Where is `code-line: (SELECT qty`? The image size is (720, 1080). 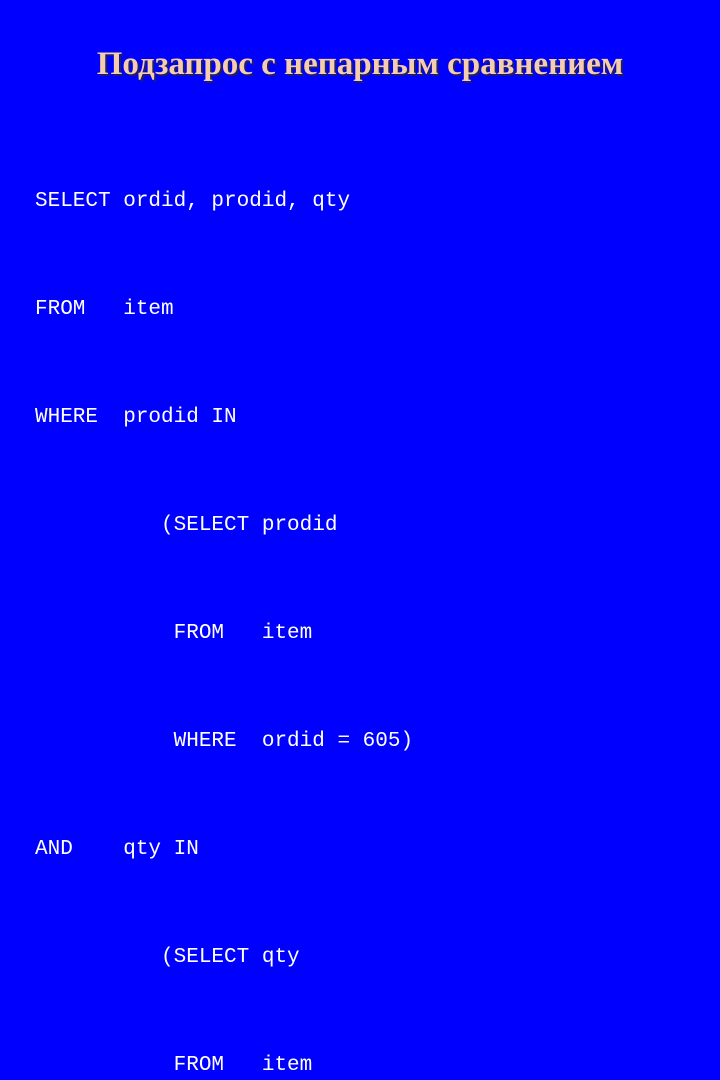
code-line: (SELECT qty is located at coordinates (167, 957).